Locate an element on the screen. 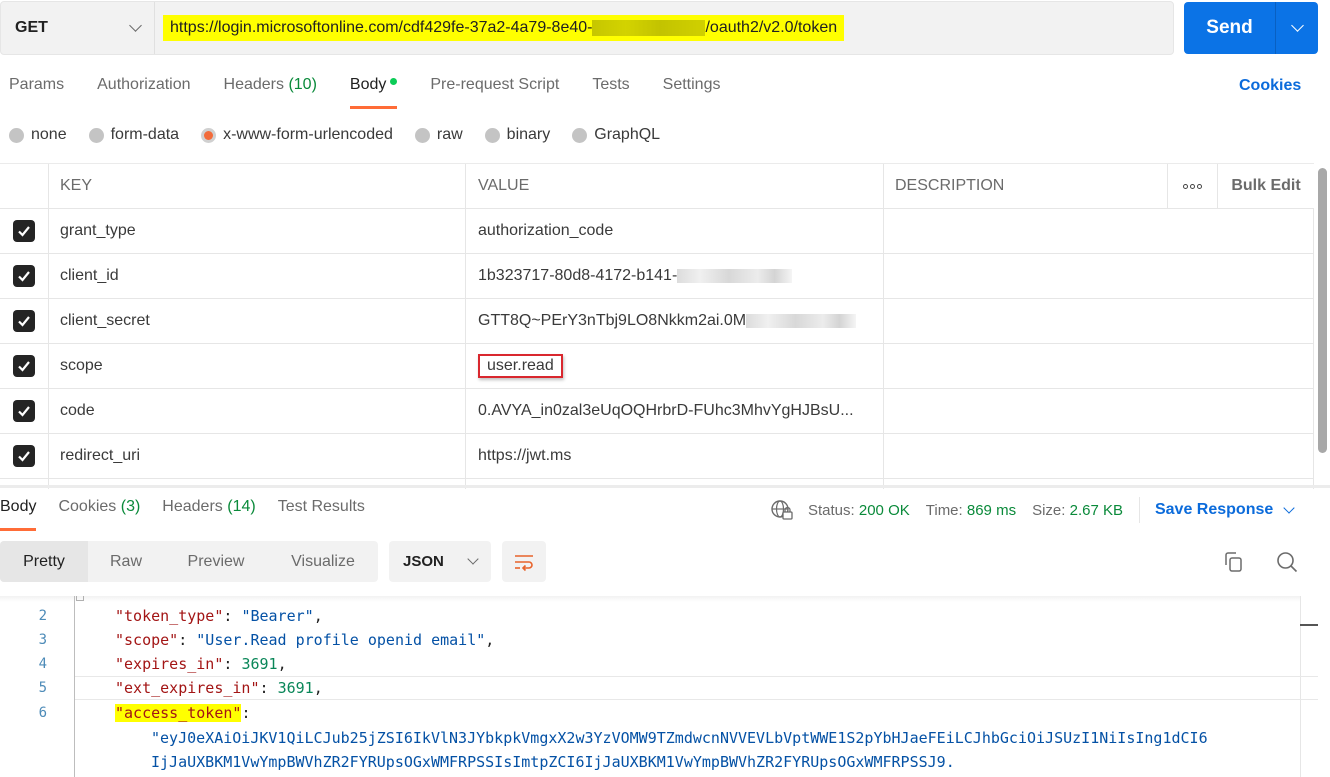  header-check-col is located at coordinates (24, 186).